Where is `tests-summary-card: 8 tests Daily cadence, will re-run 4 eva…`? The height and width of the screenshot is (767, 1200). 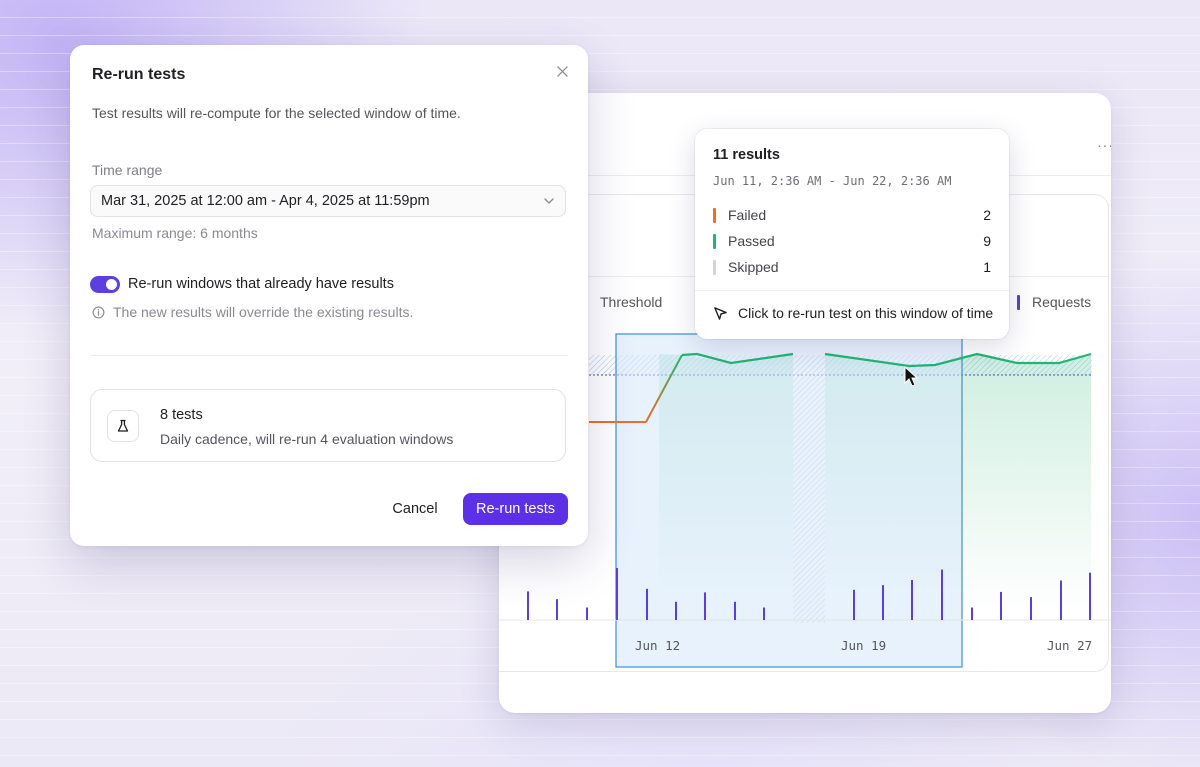 tests-summary-card: 8 tests Daily cadence, will re-run 4 eva… is located at coordinates (328, 425).